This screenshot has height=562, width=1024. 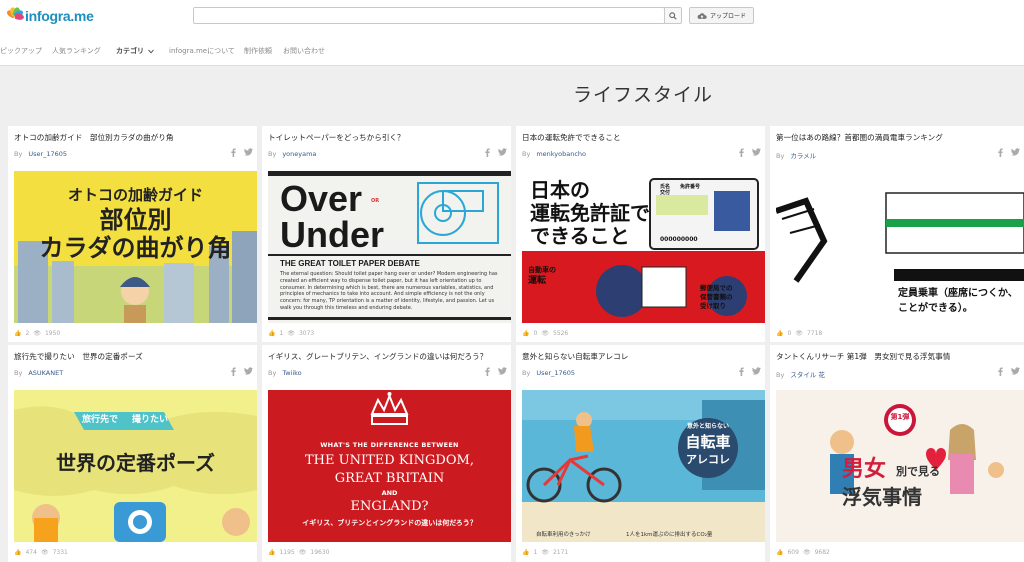 What do you see at coordinates (45, 373) in the screenshot?
I see `author-link: ASUKANET` at bounding box center [45, 373].